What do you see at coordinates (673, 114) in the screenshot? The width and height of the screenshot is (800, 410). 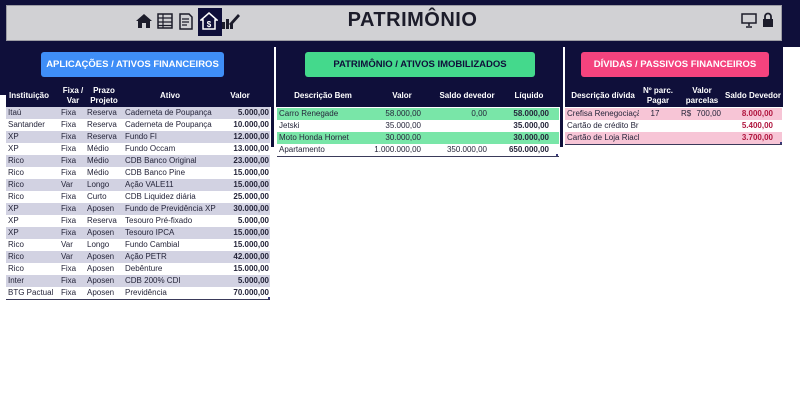 I see `table-row: Crefisa Renegociação 17 R$ 700,00 8.000,00` at bounding box center [673, 114].